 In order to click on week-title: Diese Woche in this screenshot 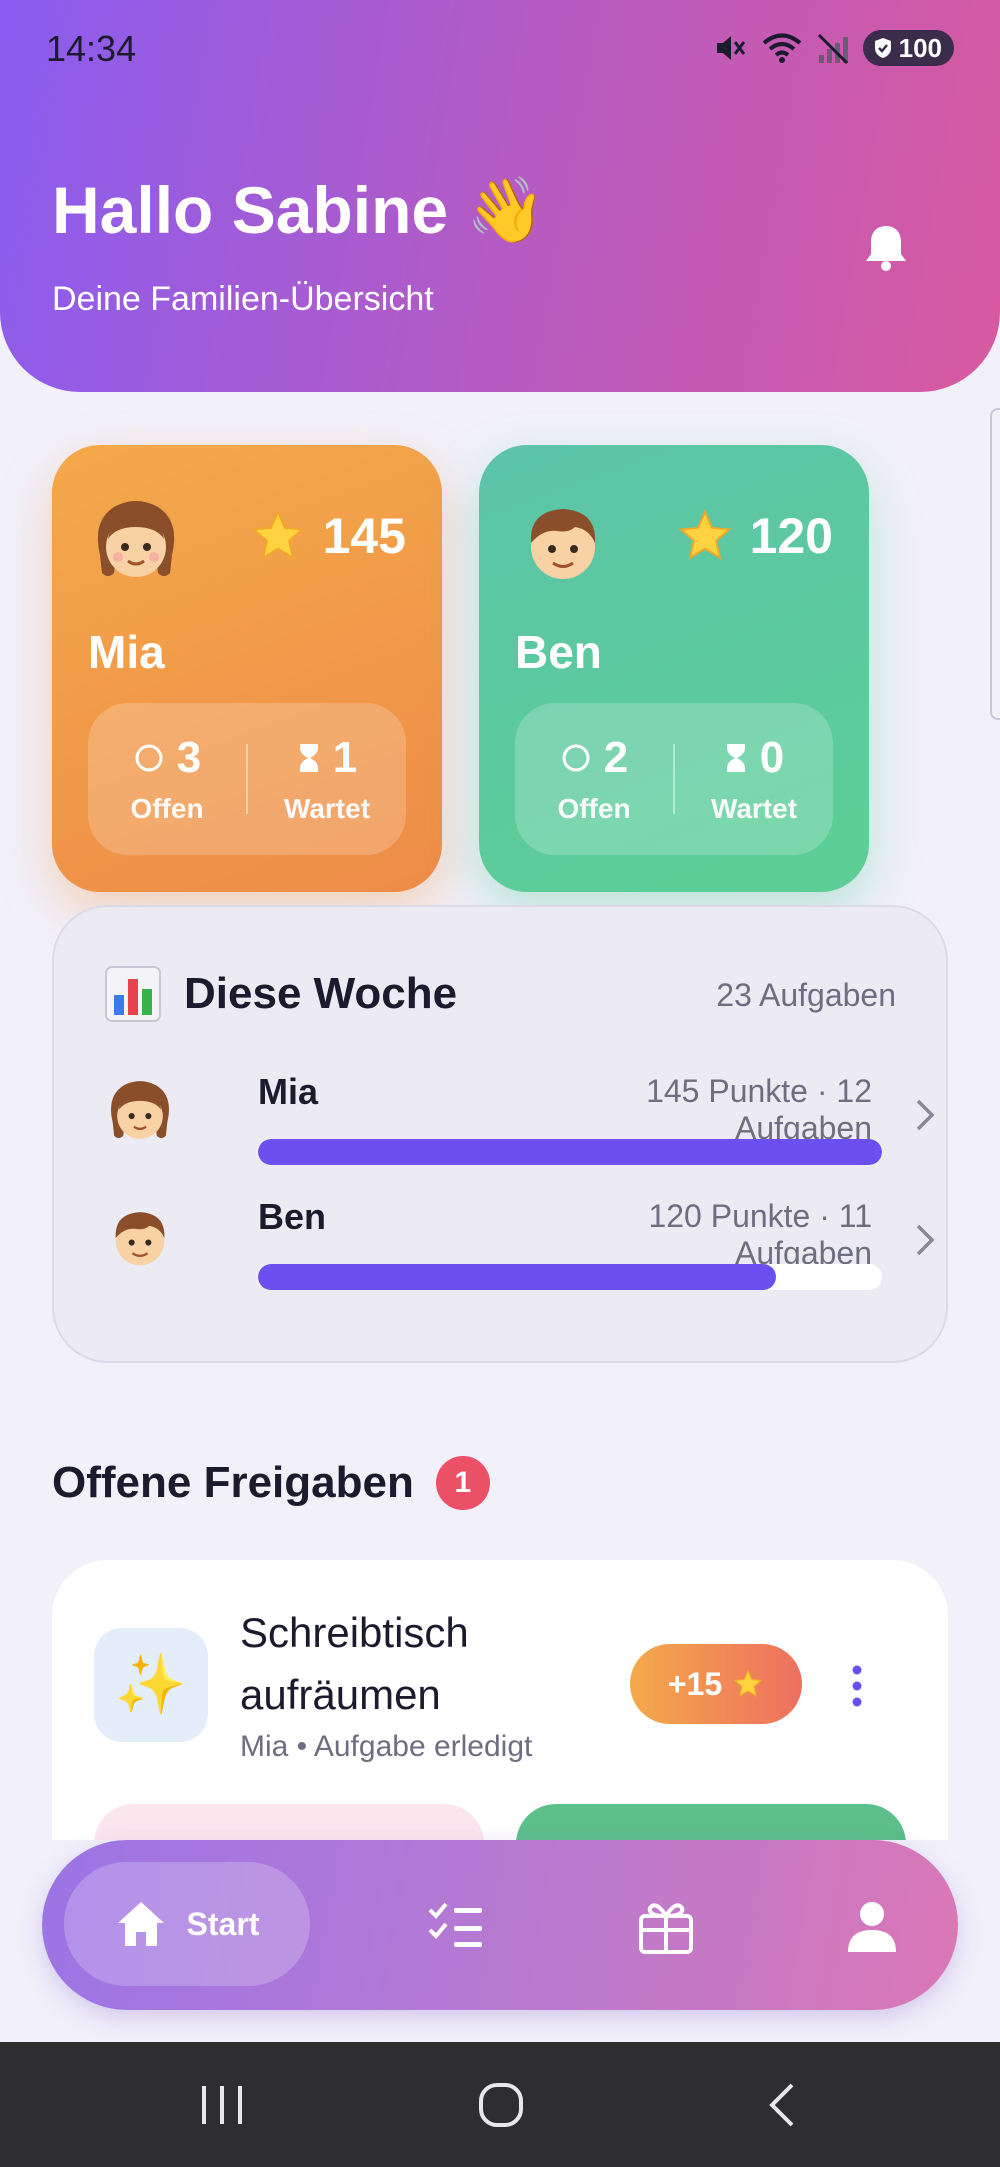, I will do `click(280, 994)`.